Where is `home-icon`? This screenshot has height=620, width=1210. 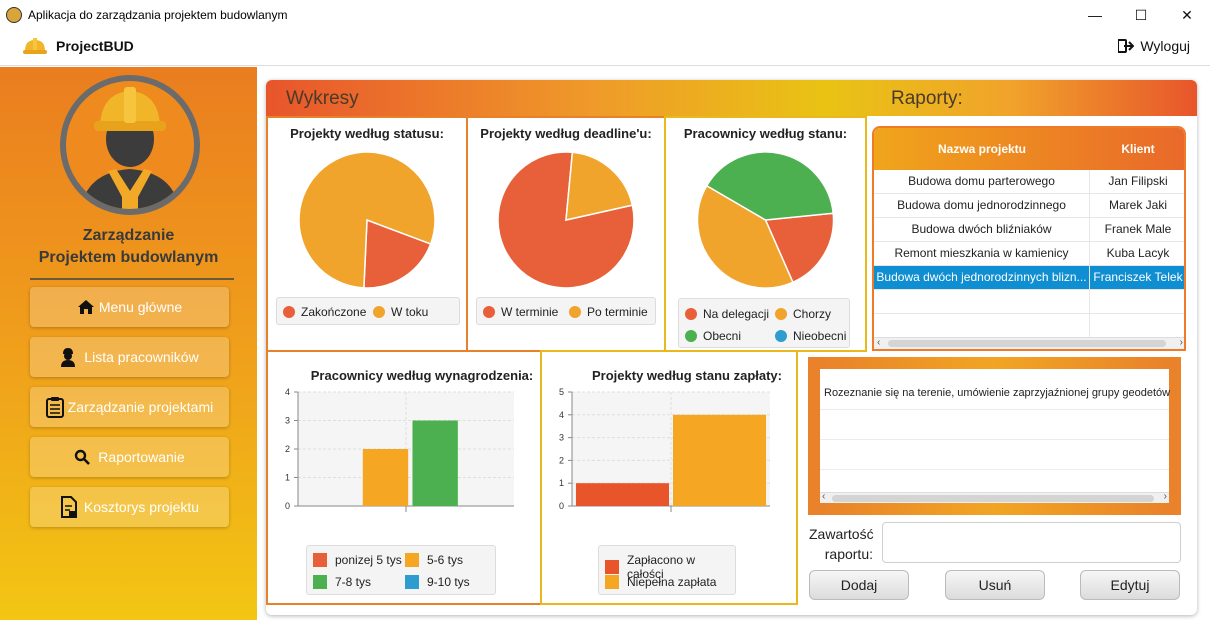
home-icon is located at coordinates (86, 307).